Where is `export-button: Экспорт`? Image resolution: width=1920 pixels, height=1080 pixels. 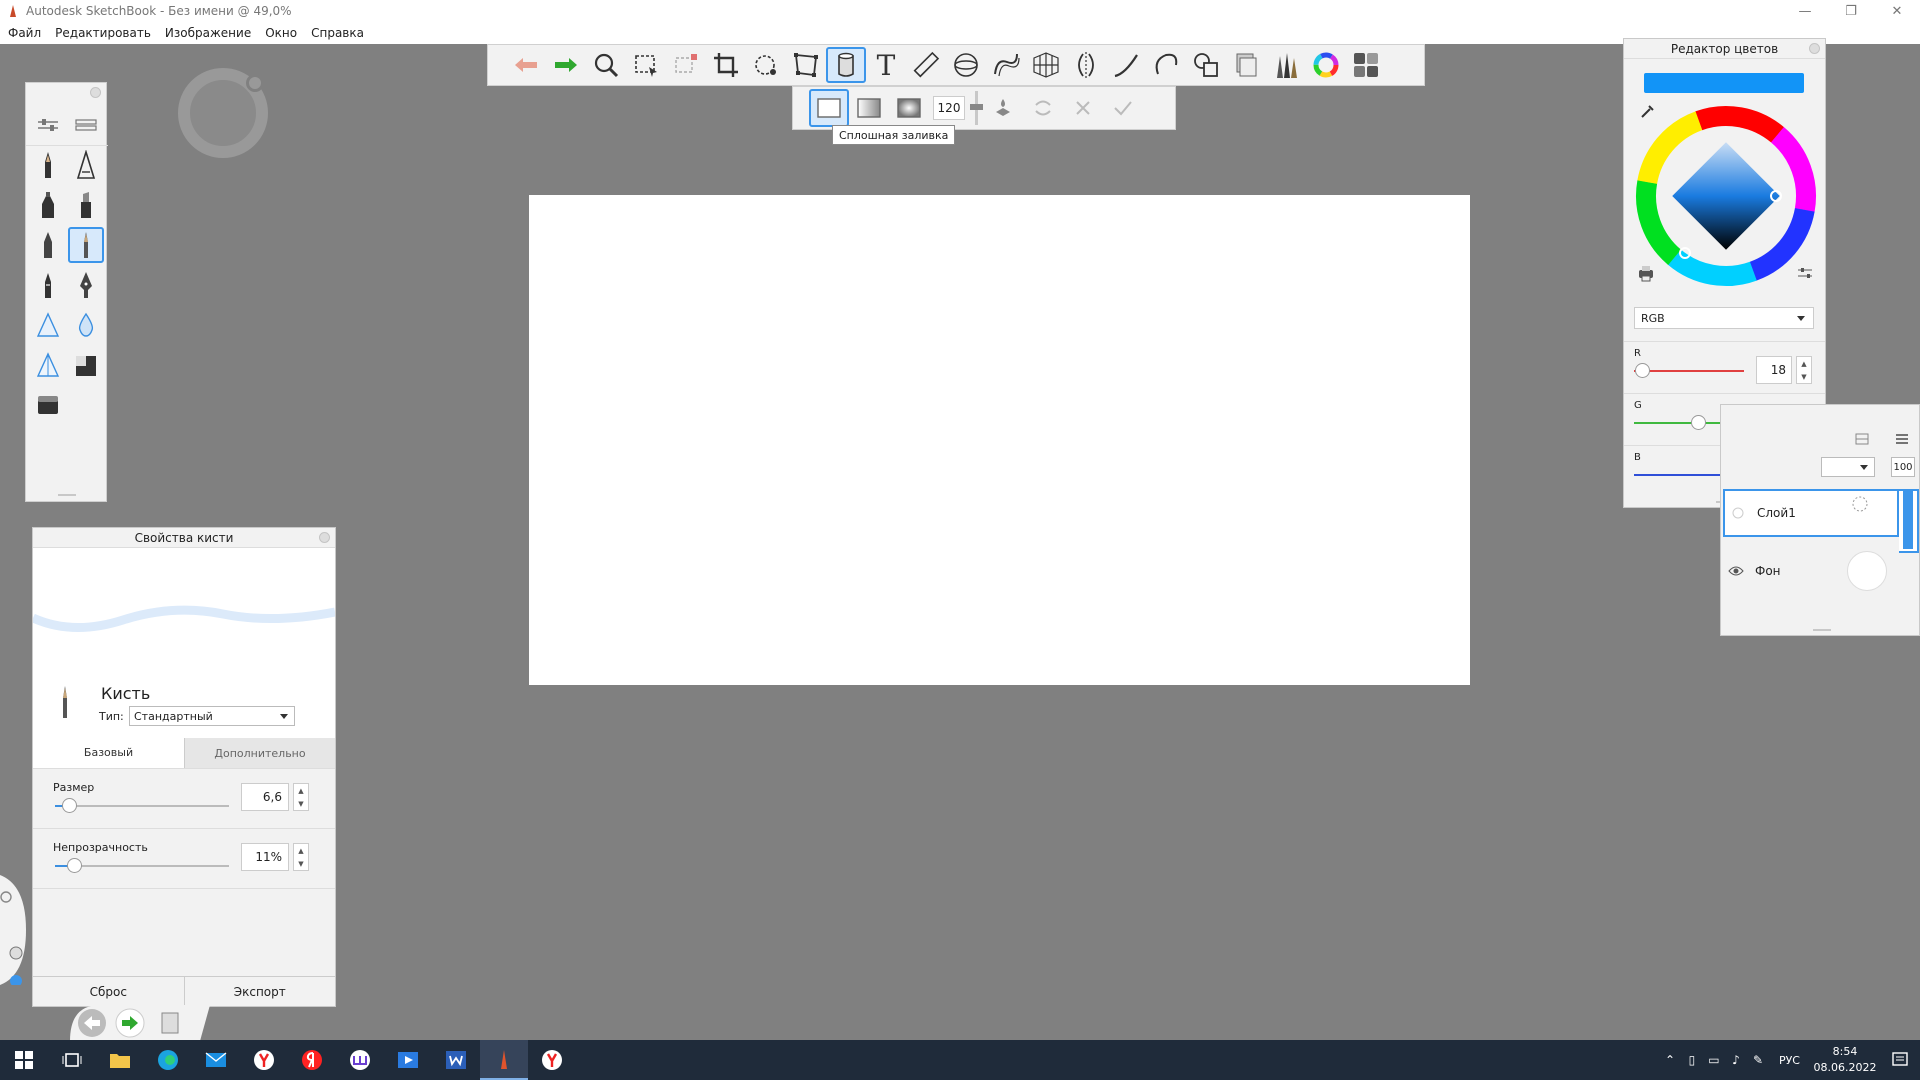
export-button: Экспорт is located at coordinates (259, 991).